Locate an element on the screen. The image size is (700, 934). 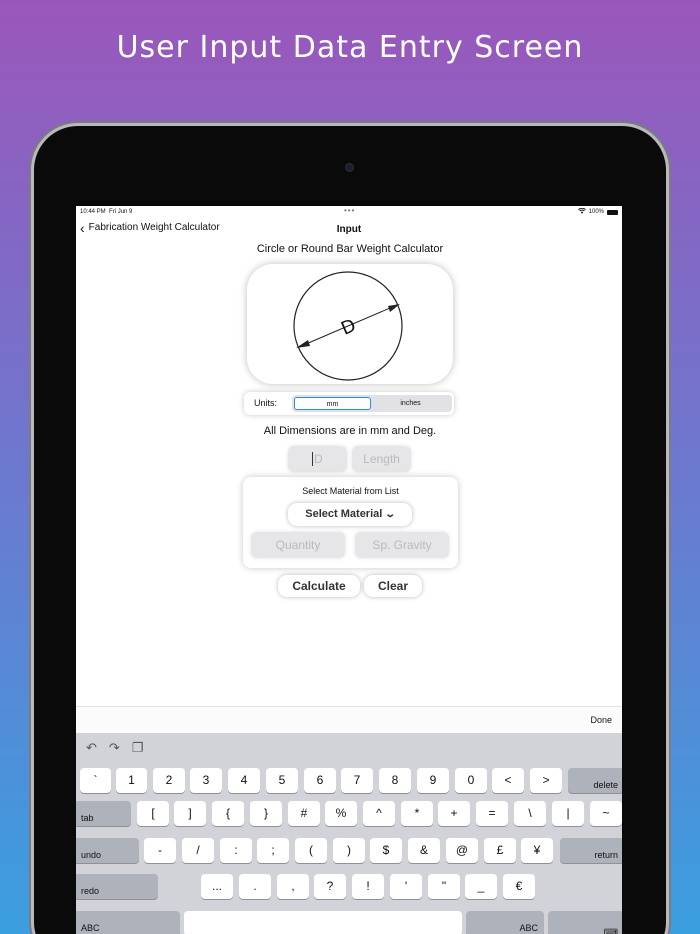
diameter-placeholder: D is located at coordinates (318, 459).